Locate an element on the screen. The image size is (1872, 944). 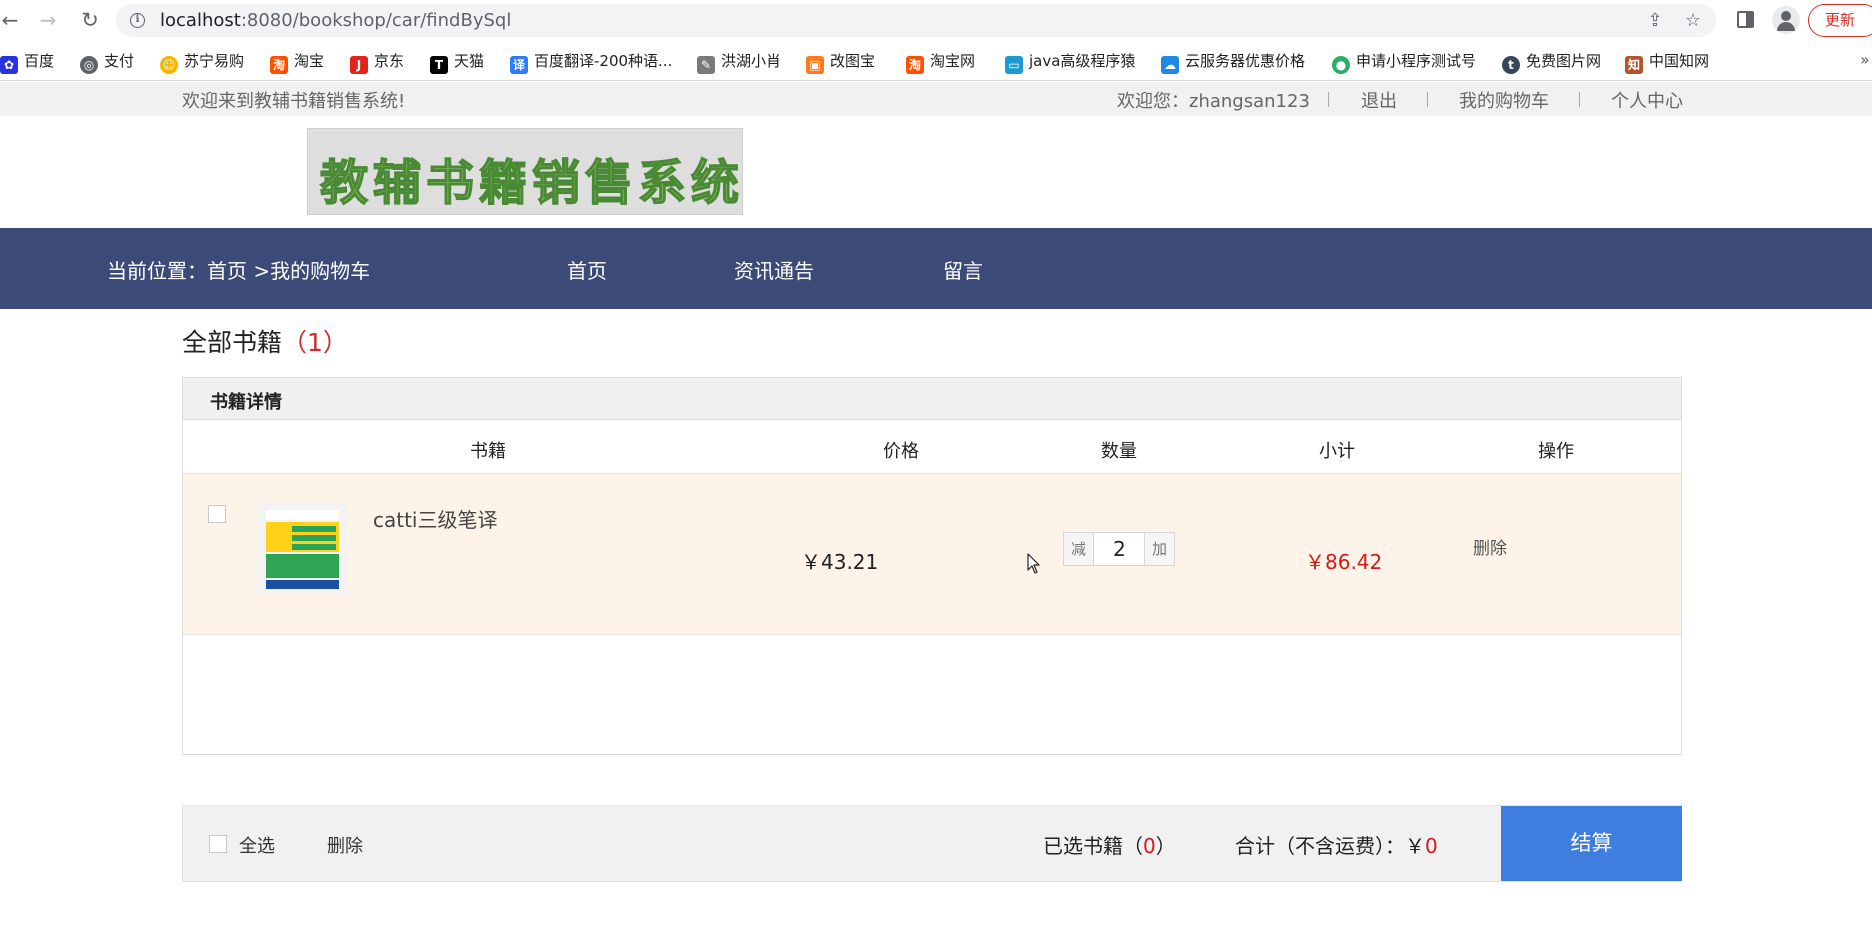
mouse-cursor-icon is located at coordinates (1033, 563).